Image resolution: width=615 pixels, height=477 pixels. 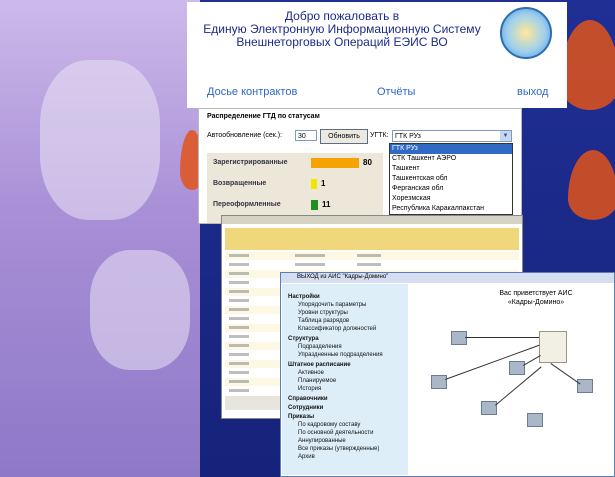 What do you see at coordinates (505, 136) in the screenshot?
I see `chevron-down-icon: ▼` at bounding box center [505, 136].